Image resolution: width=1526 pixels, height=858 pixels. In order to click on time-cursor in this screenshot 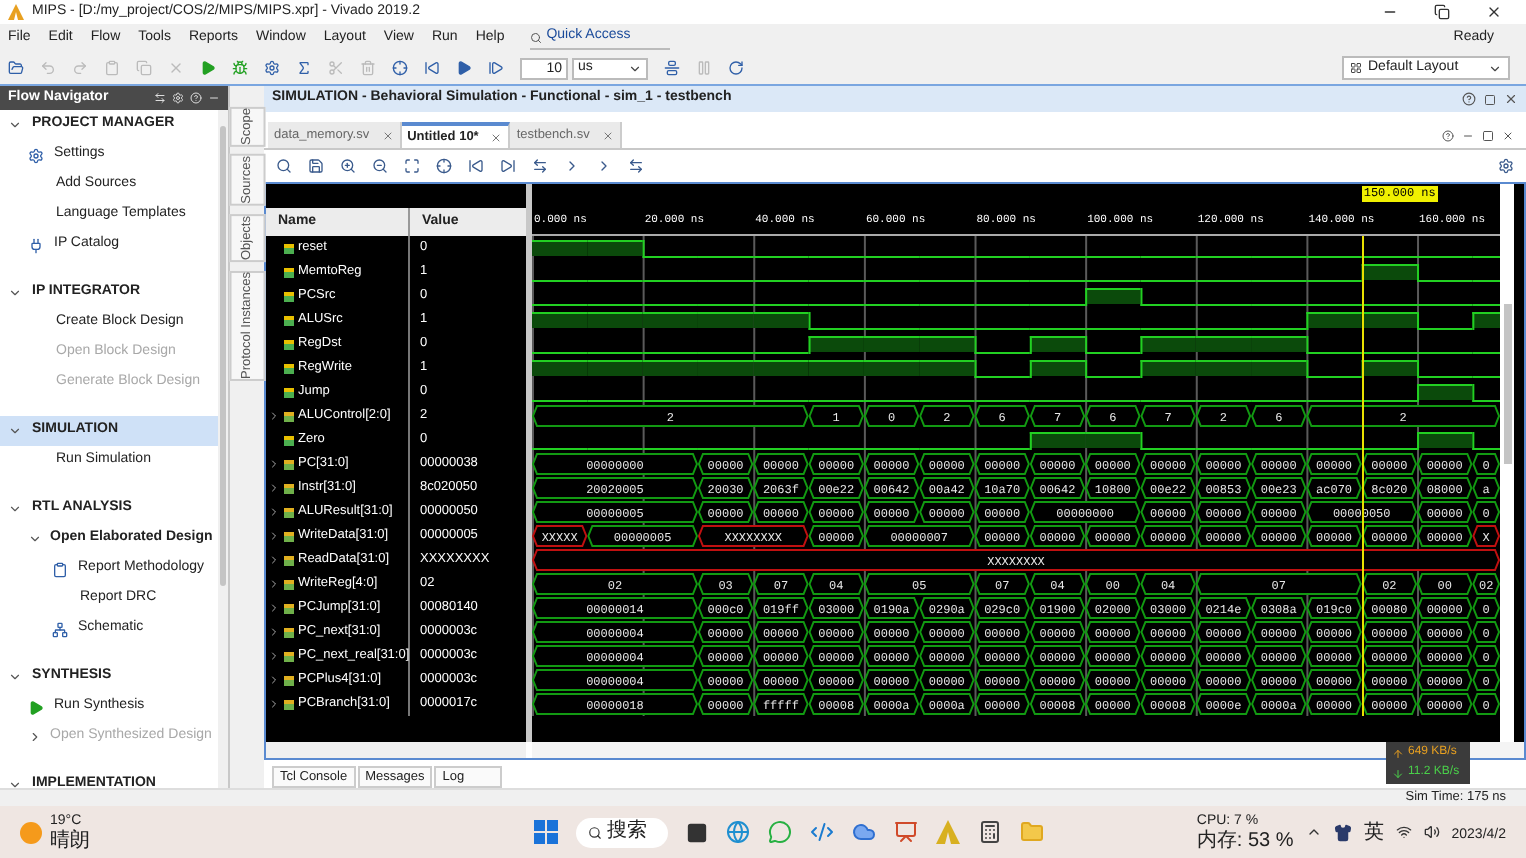, I will do `click(1362, 476)`.